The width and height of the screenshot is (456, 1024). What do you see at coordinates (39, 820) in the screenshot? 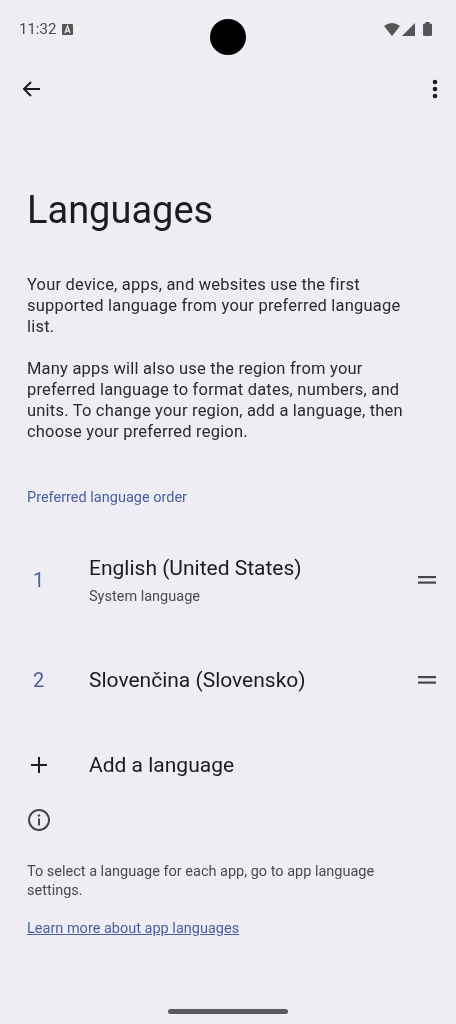
I see `info-icon` at bounding box center [39, 820].